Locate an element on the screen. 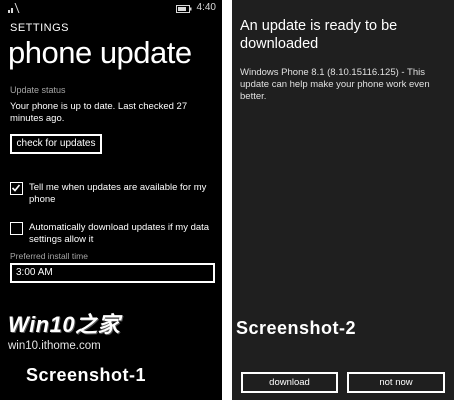  site-watermark: Win10之家 win10.ithome.com is located at coordinates (64, 329).